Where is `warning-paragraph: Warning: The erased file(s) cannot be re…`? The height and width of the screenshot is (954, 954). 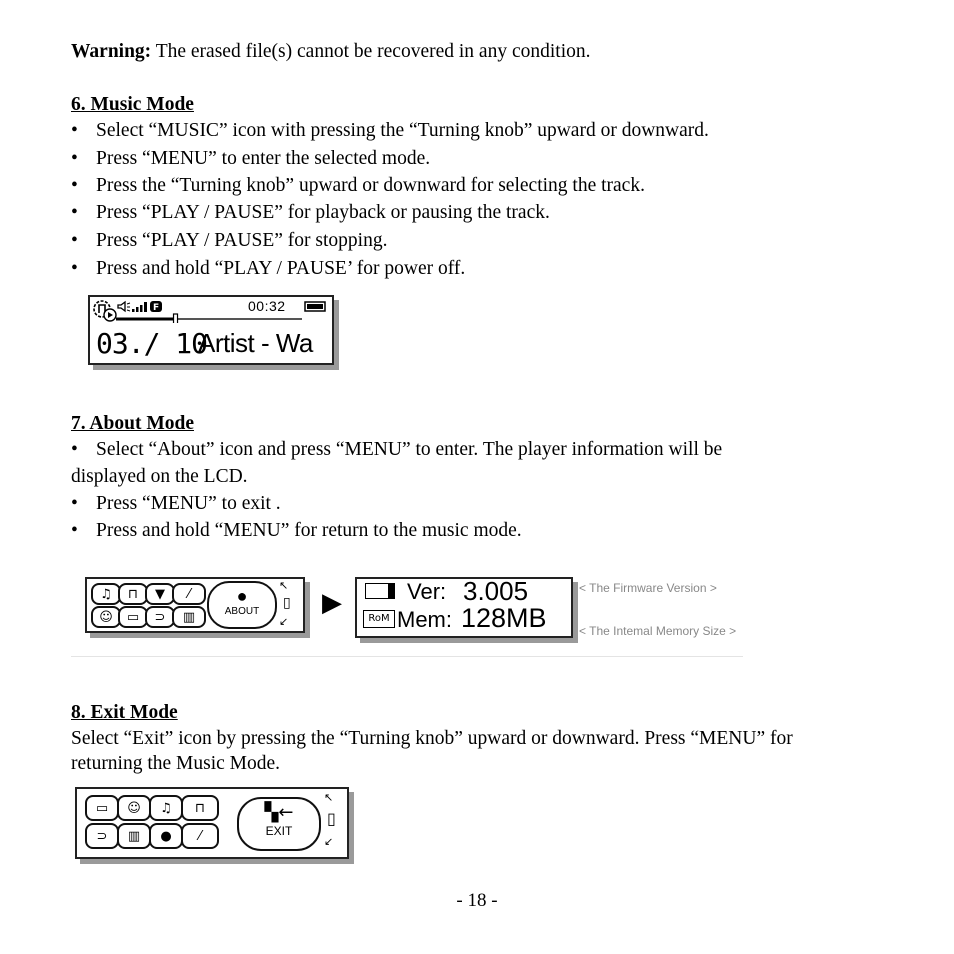
warning-paragraph: Warning: The erased file(s) cannot be re… is located at coordinates (330, 52).